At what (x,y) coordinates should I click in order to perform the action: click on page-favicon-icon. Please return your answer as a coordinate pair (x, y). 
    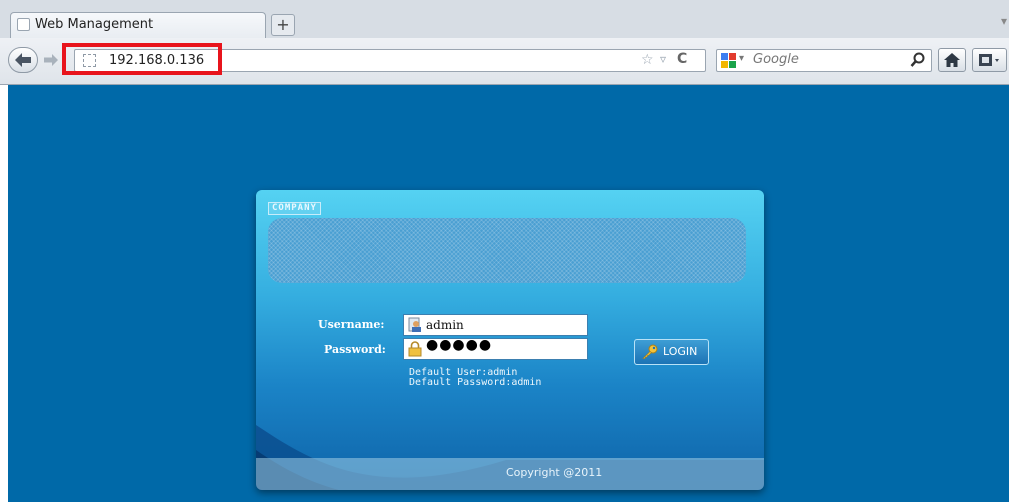
    Looking at the image, I should click on (23, 24).